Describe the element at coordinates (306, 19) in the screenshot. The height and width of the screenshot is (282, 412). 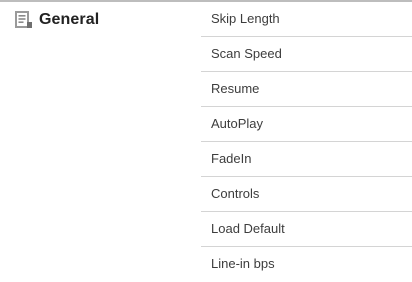
I see `menu-item-skip-length: Skip Length` at that location.